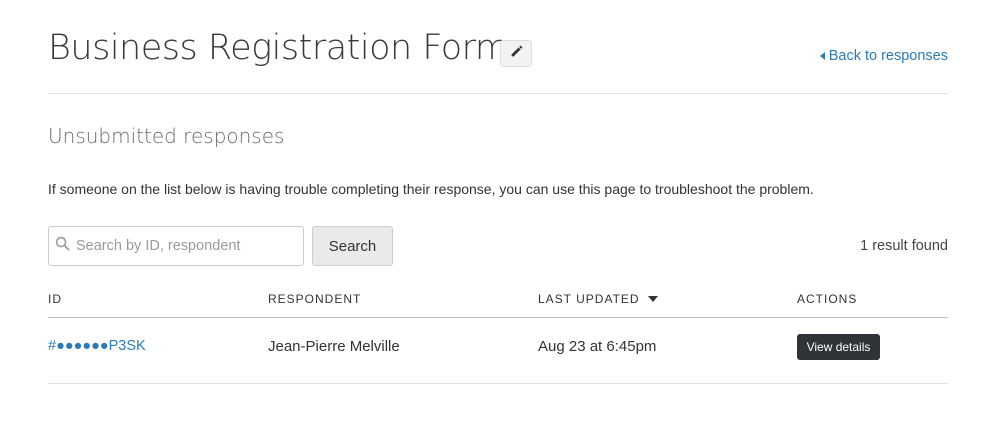 The image size is (995, 439). Describe the element at coordinates (888, 56) in the screenshot. I see `back-link-label: Back to responses` at that location.